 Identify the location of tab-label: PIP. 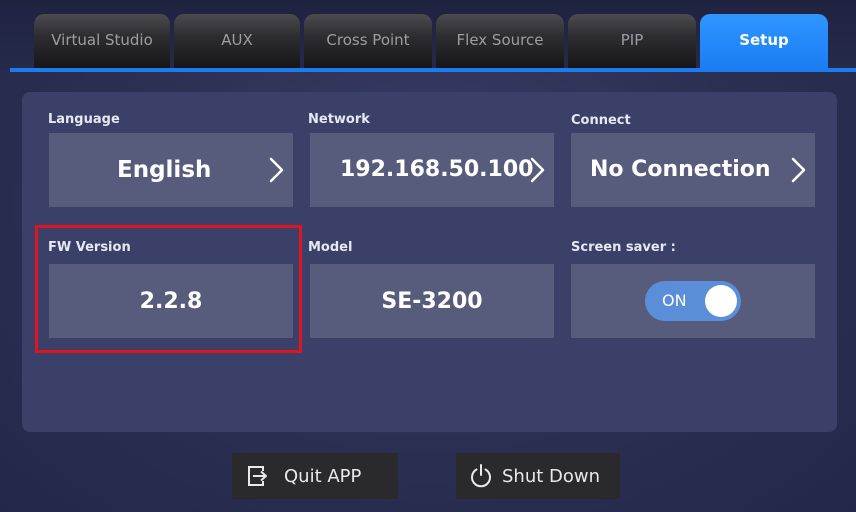
(632, 40).